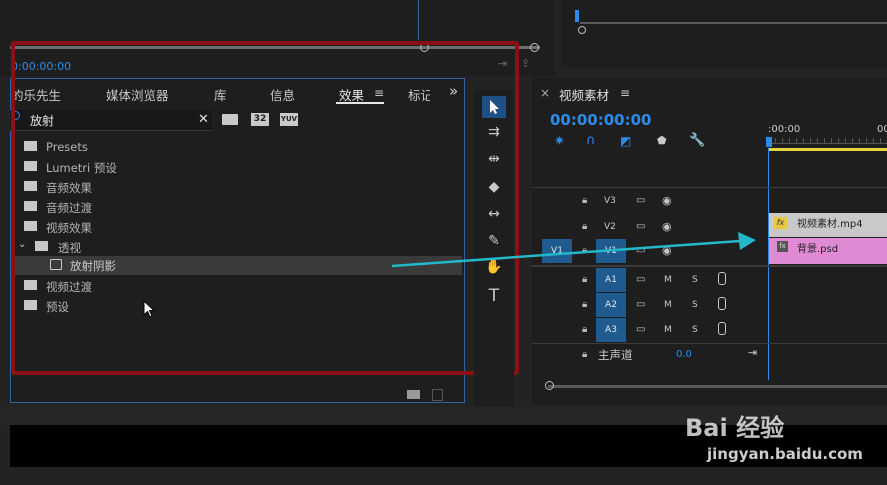 This screenshot has width=887, height=485. Describe the element at coordinates (649, 306) in the screenshot. I see `track-a2: 🔒︎ A2 ▭ M S` at that location.